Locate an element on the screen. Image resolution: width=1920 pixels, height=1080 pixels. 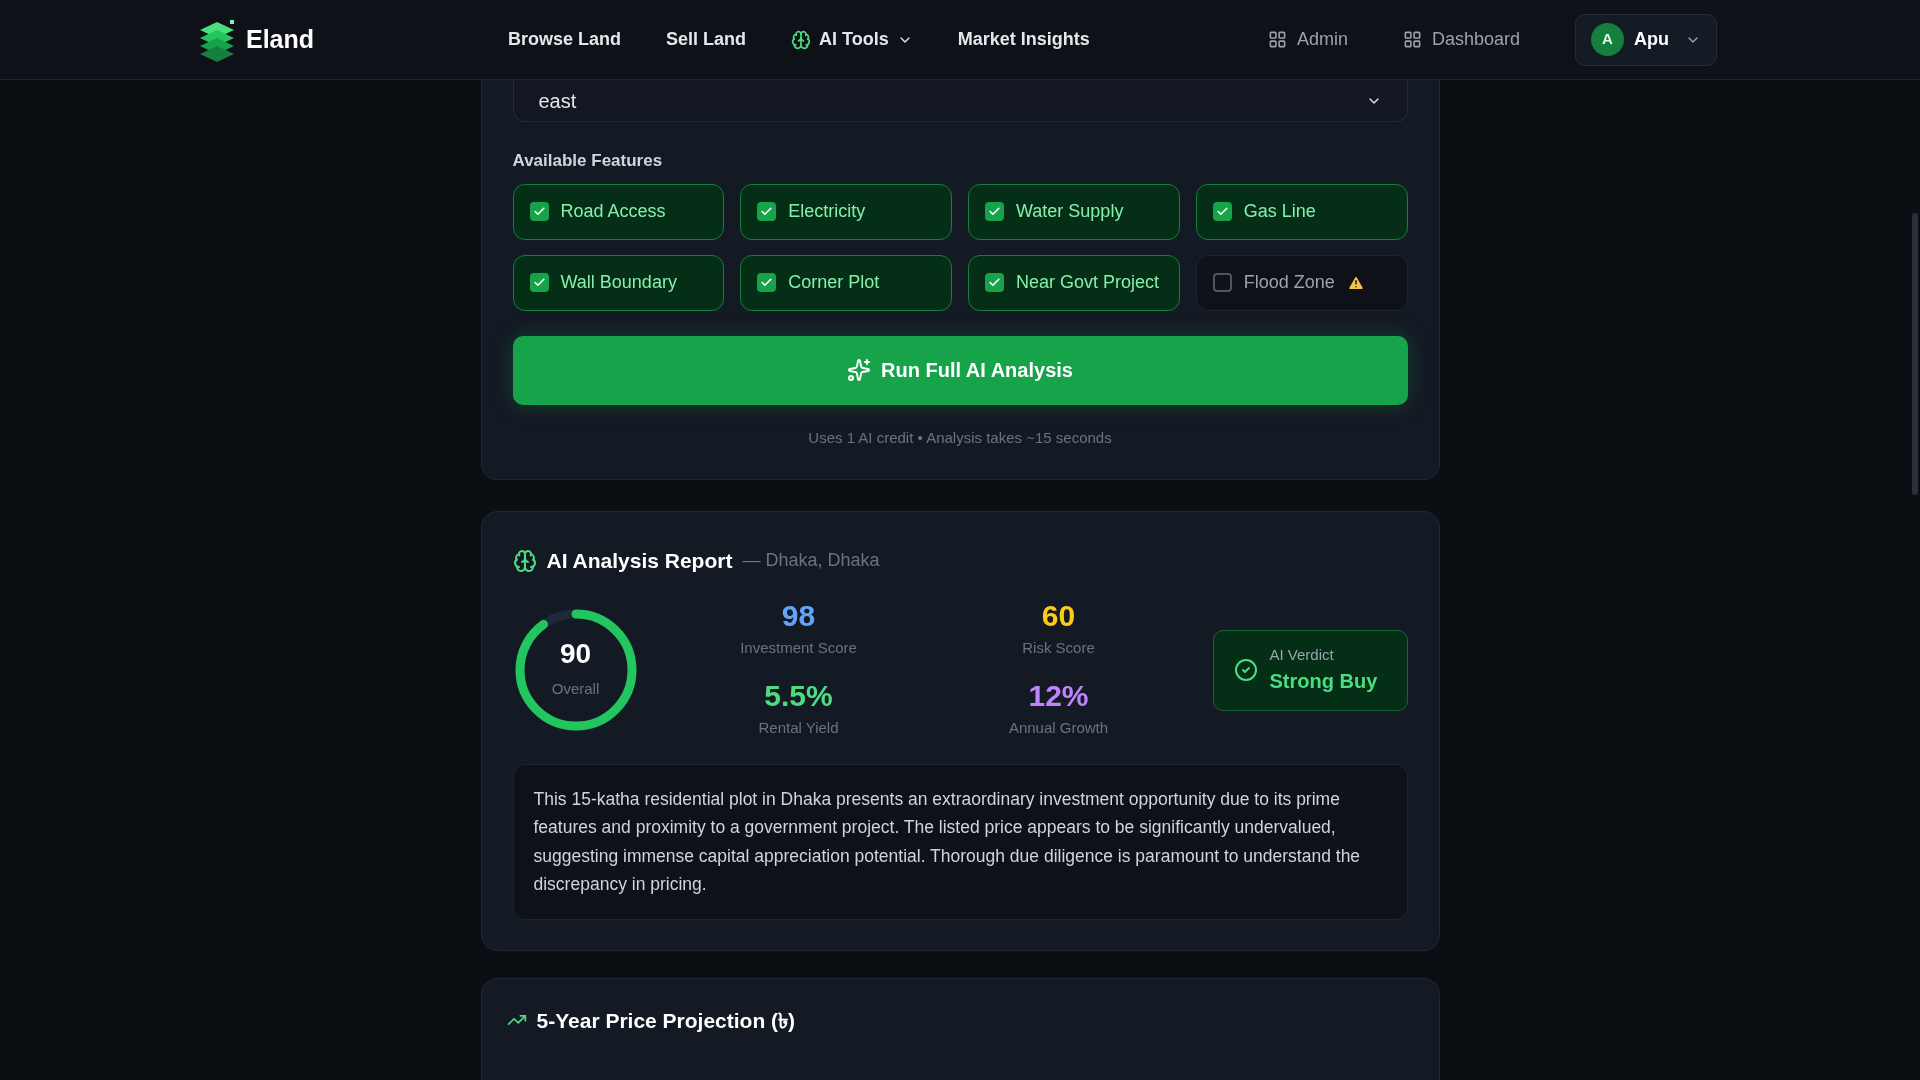
summary-text: This 15-katha residential plot in Dhaka presents an extraordinary investment opportunity due to its prime features and proximity to a government project. The listed price appears to be significantly undervalued, suggesting immense capital appreciation potential. Thorough due diligence is paramount to understand the discrepancy in pricing. is located at coordinates (947, 841).